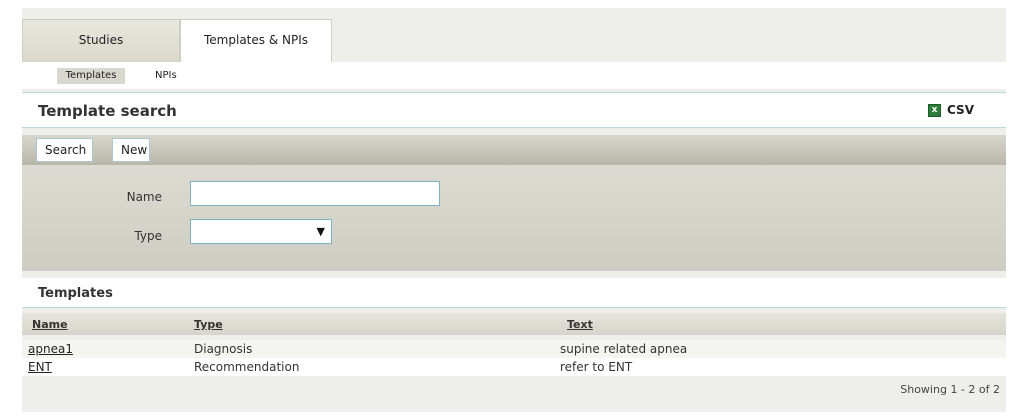  What do you see at coordinates (208, 324) in the screenshot?
I see `column-header-type: Type` at bounding box center [208, 324].